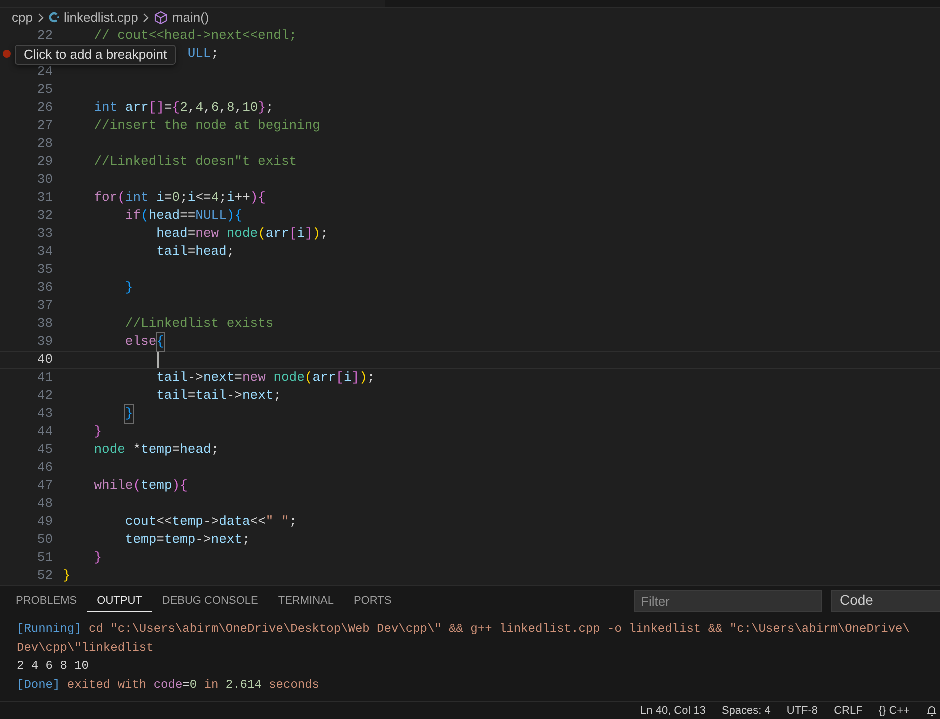  I want to click on line-number: 25, so click(45, 90).